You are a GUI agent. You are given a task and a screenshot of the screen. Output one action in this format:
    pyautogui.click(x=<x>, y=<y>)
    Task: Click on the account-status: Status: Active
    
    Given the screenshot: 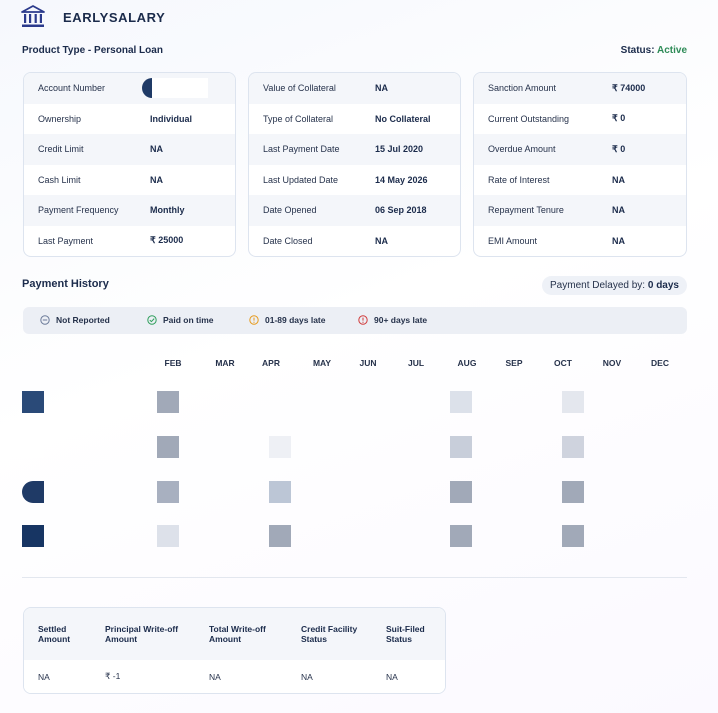 What is the action you would take?
    pyautogui.click(x=654, y=50)
    